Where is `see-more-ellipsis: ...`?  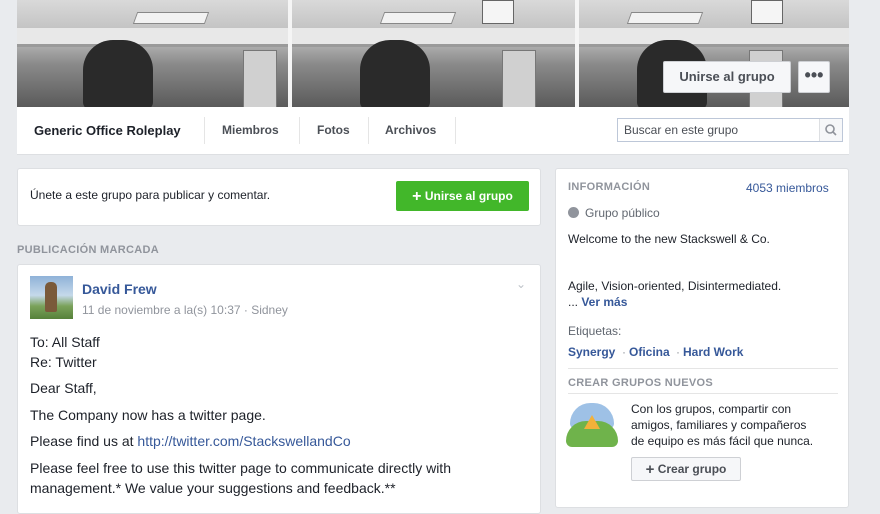
see-more-ellipsis: ... is located at coordinates (575, 302).